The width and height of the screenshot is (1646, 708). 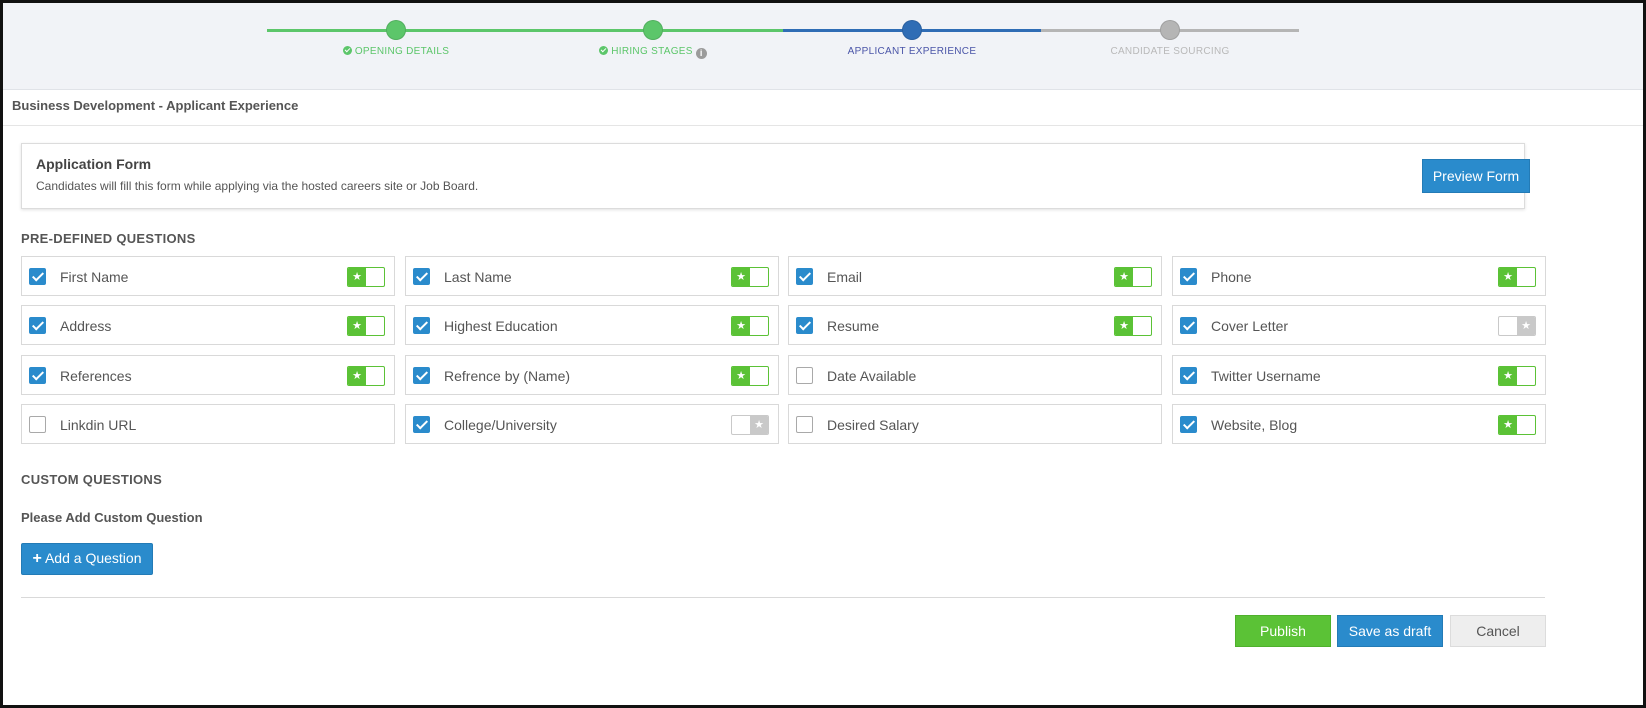 I want to click on plus-icon: +, so click(x=37, y=558).